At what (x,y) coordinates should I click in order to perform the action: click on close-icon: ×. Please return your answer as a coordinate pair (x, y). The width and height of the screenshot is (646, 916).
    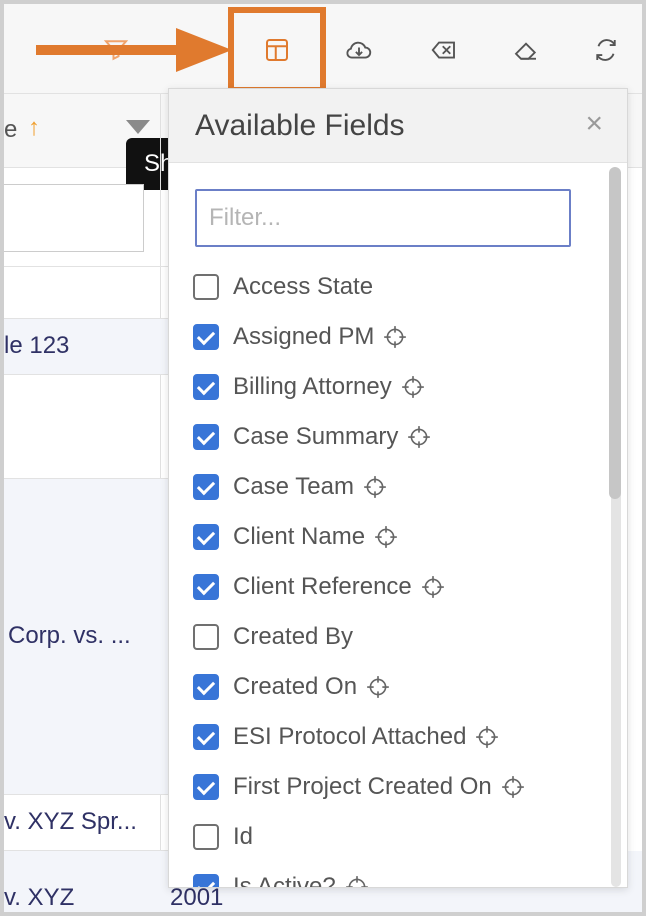
    Looking at the image, I should click on (594, 124).